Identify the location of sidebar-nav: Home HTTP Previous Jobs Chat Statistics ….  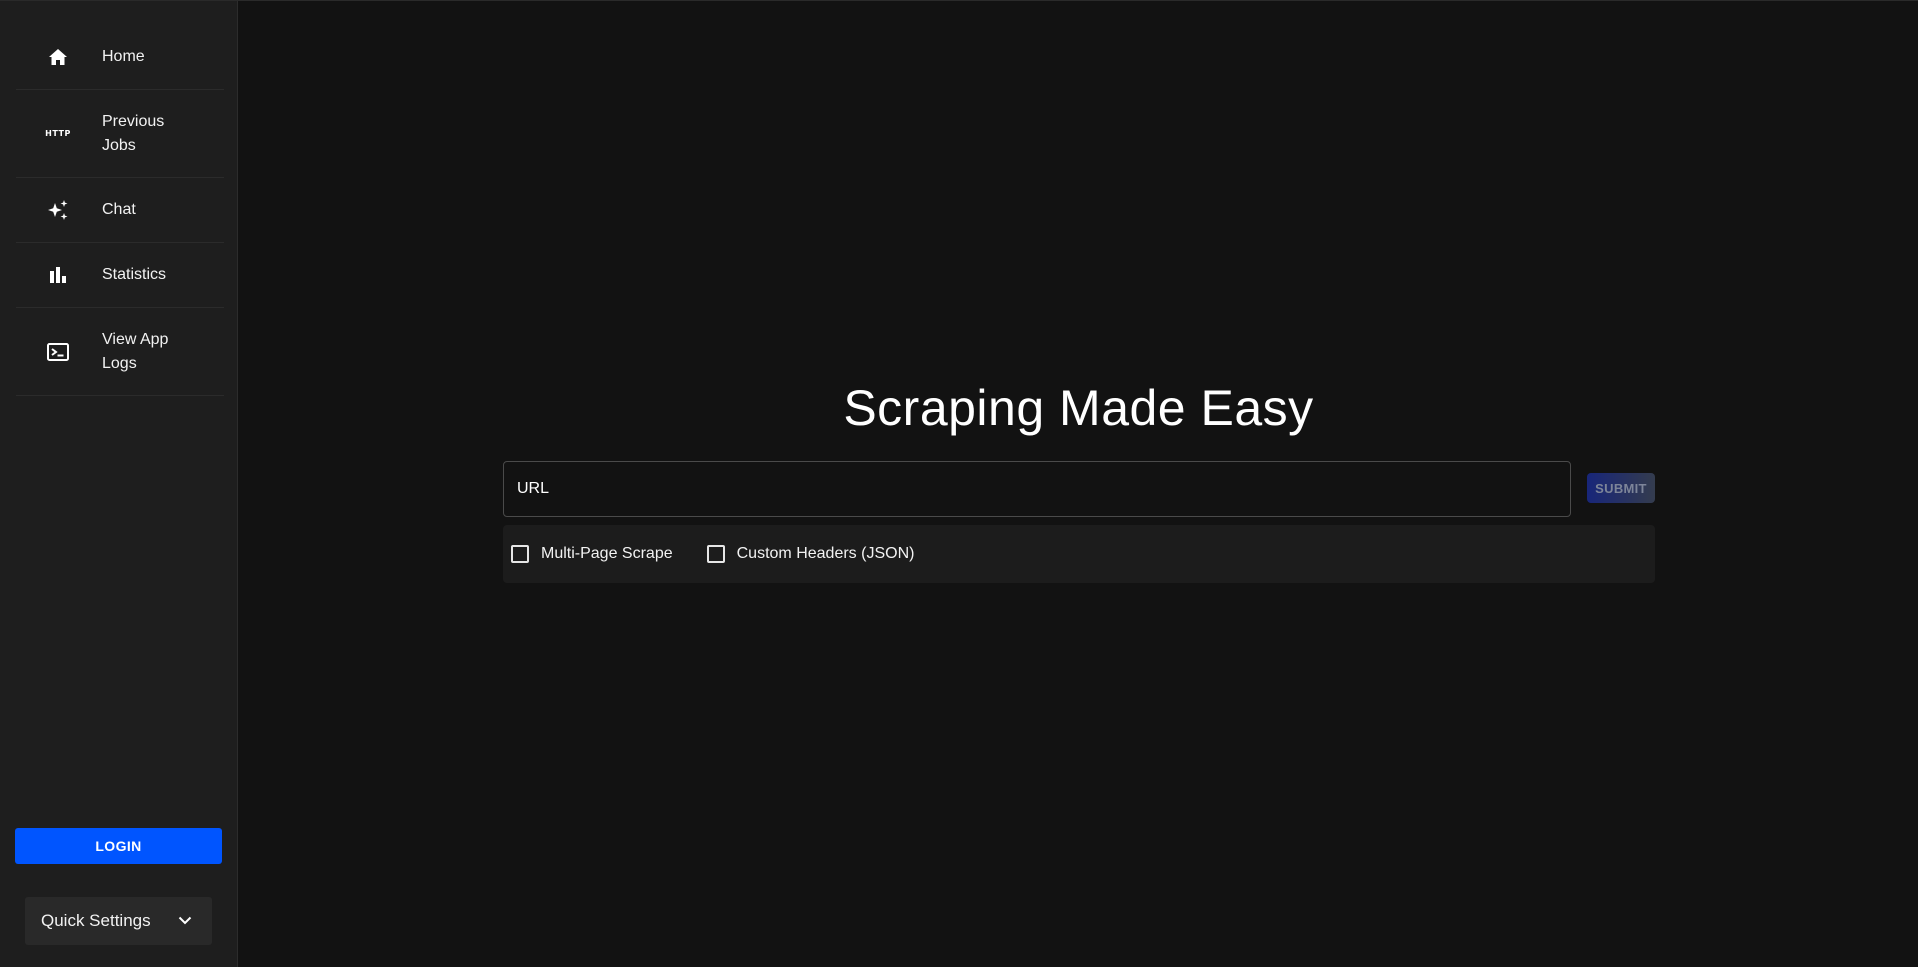
(120, 210).